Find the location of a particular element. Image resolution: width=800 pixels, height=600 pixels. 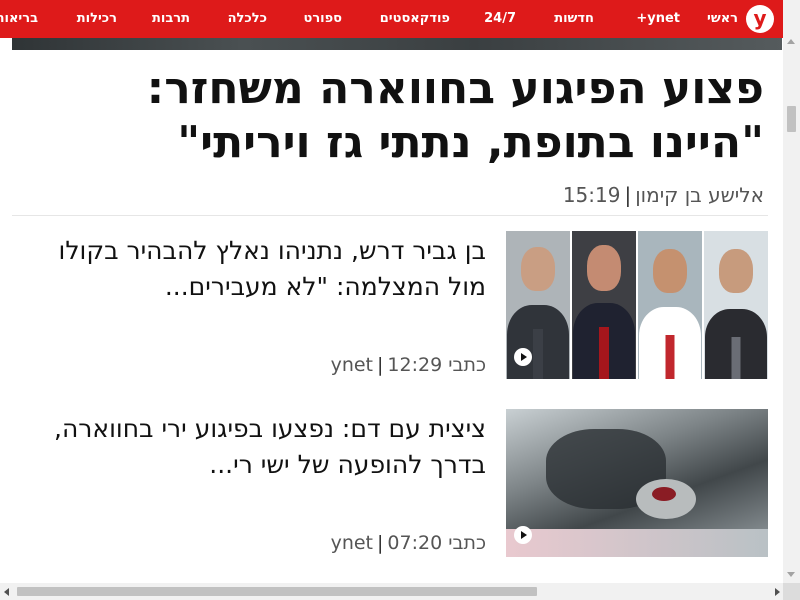

scroll-down-icon is located at coordinates (791, 574).